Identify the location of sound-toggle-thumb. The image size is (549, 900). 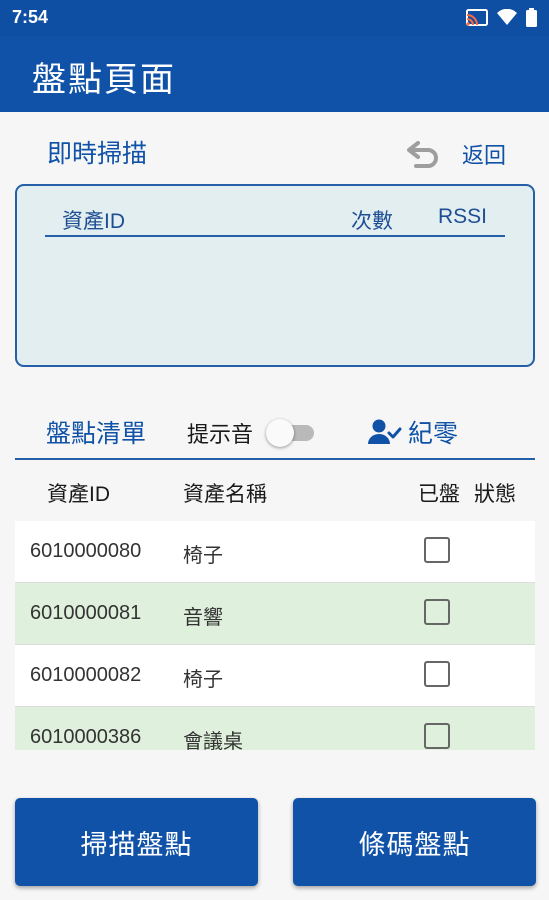
(280, 433).